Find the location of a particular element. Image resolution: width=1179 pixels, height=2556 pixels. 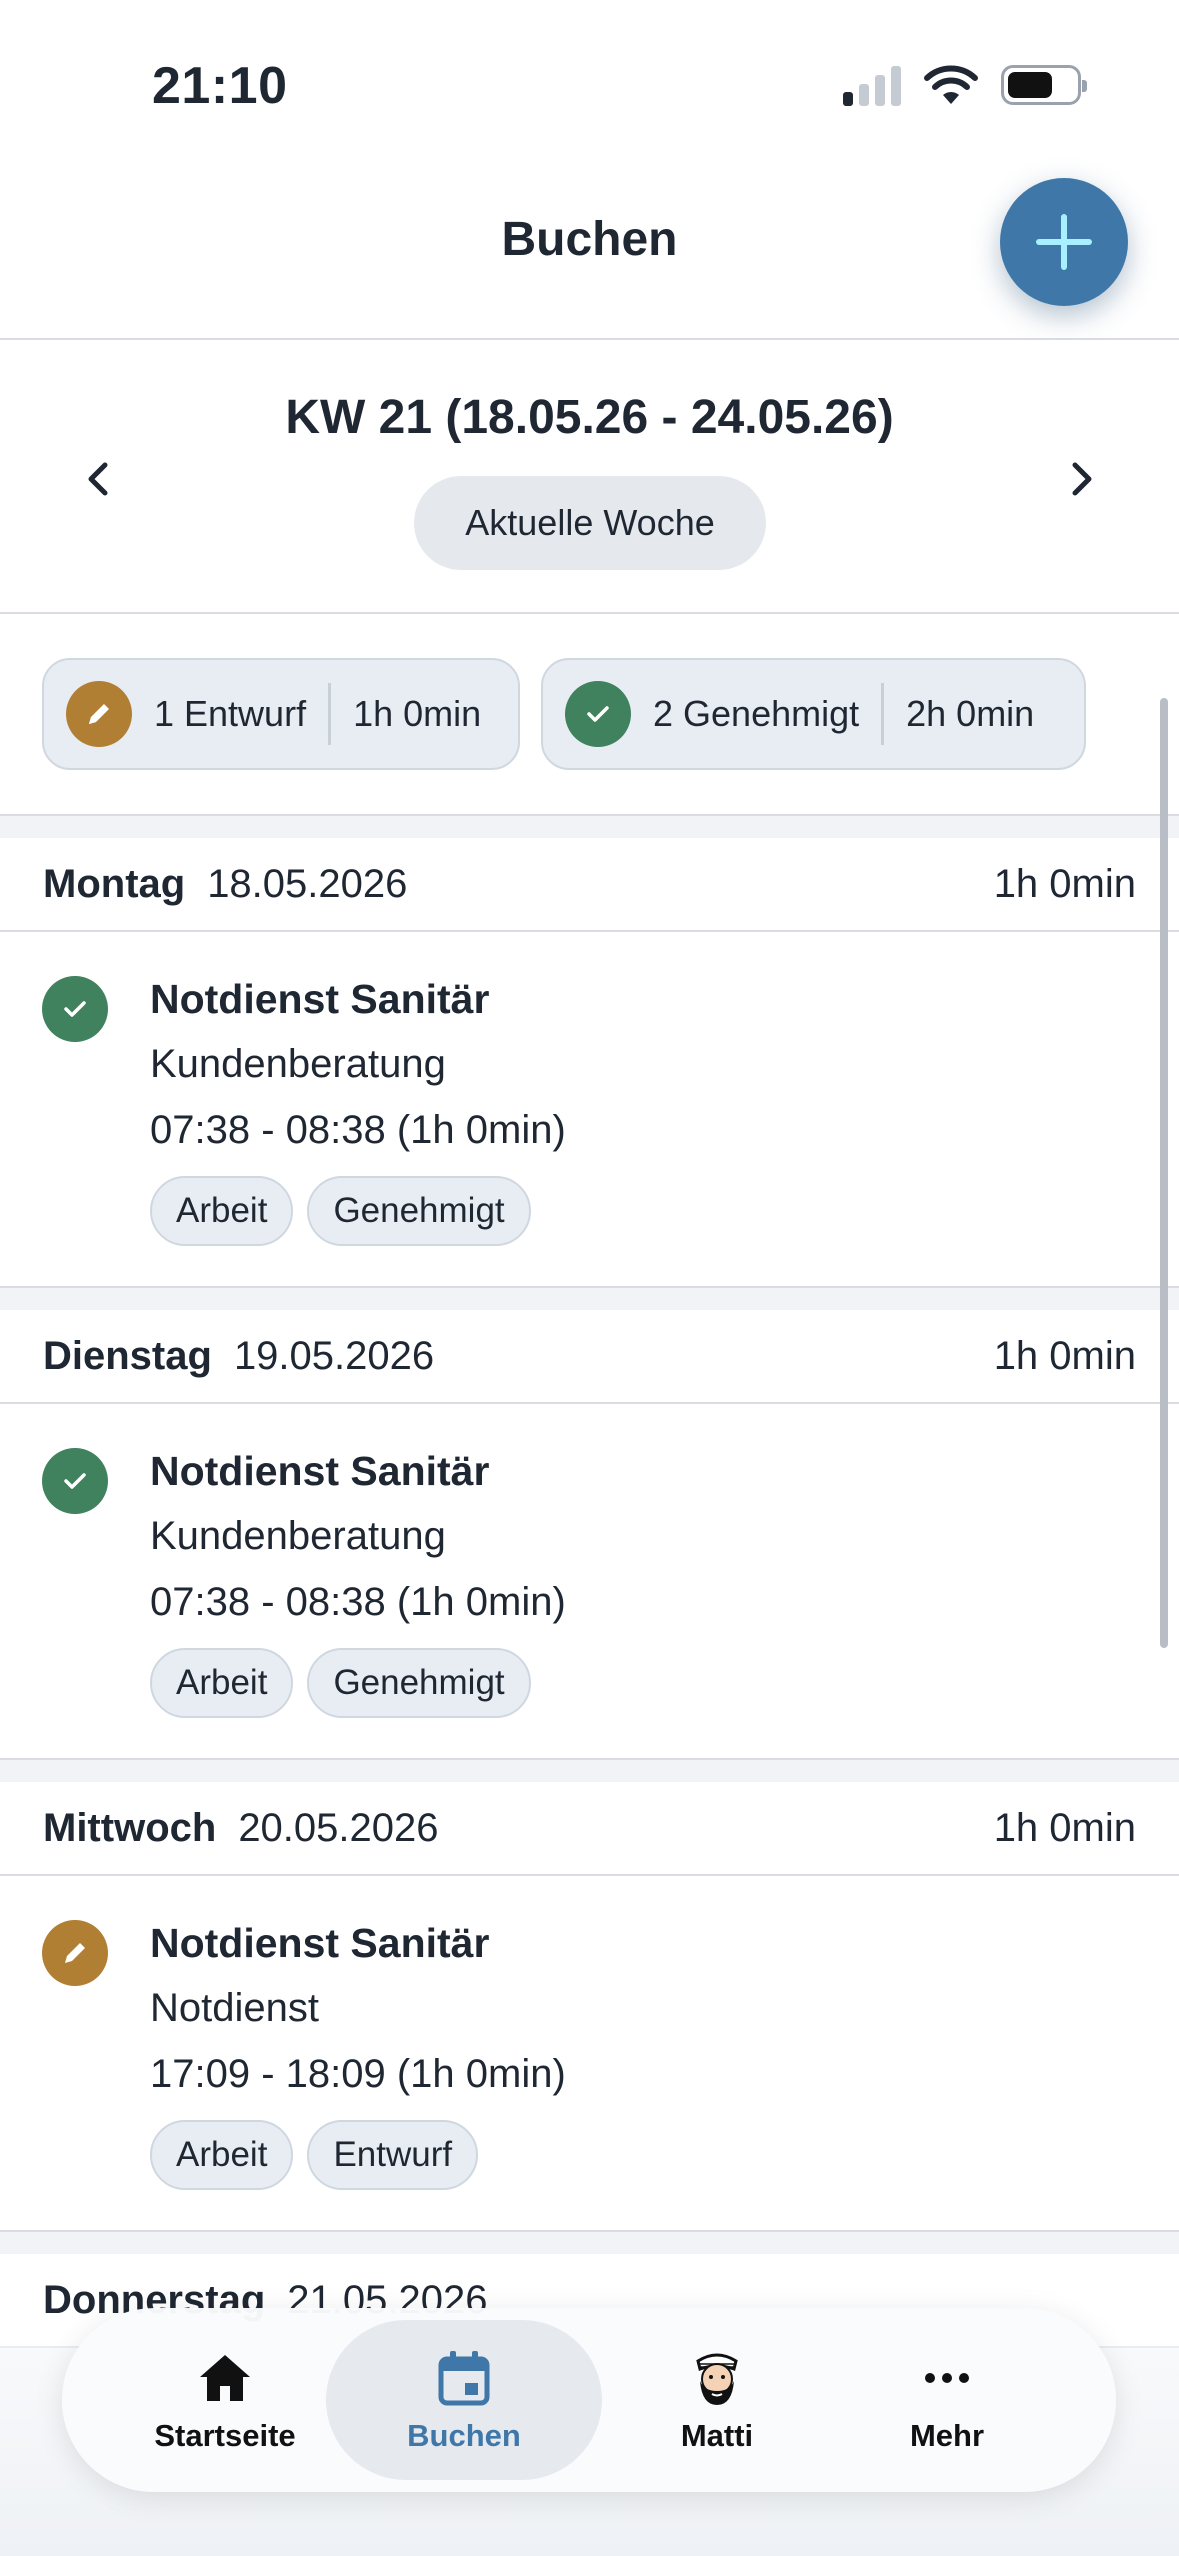

tab-buchen: Buchen is located at coordinates (464, 2400).